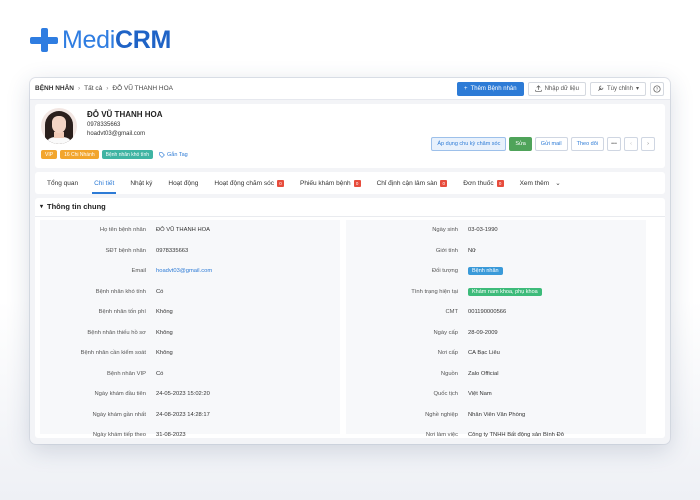  I want to click on field-value: Bệnh nhân, so click(485, 271).